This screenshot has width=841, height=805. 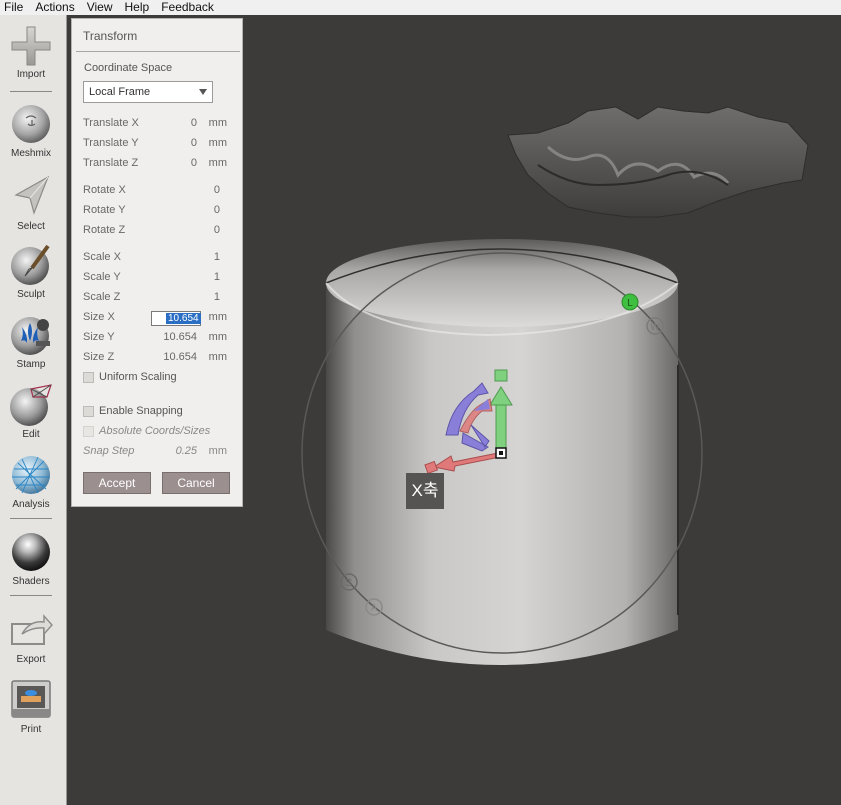 What do you see at coordinates (158, 144) in the screenshot?
I see `translate-y-row: Translate Y 0 mm` at bounding box center [158, 144].